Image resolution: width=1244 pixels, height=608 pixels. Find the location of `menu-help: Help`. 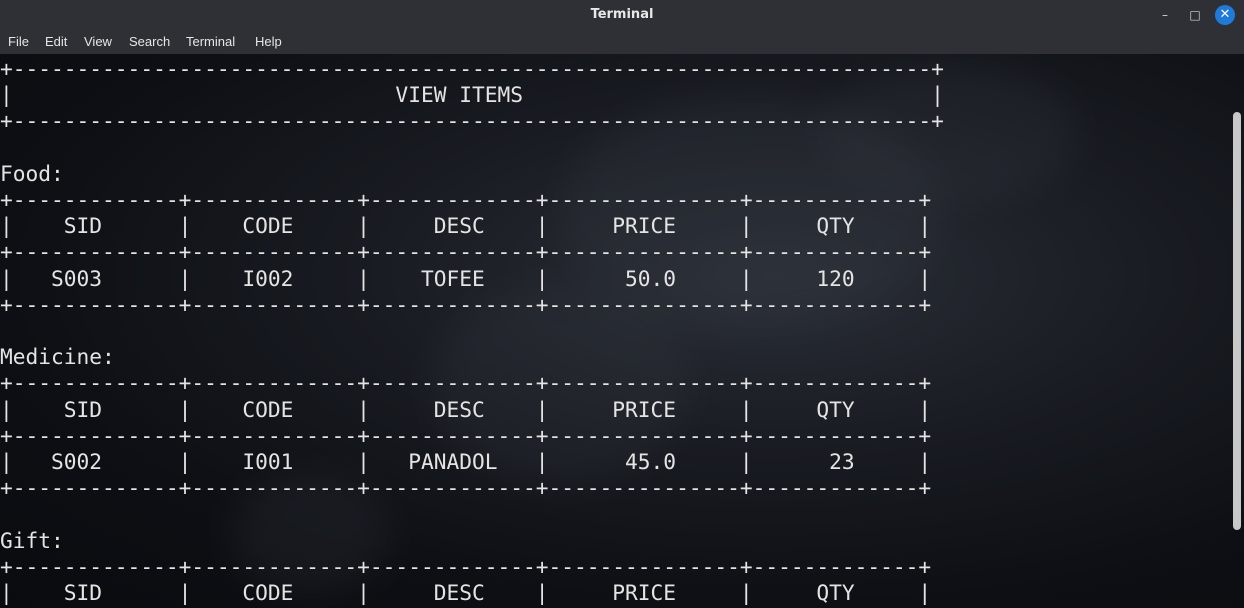

menu-help: Help is located at coordinates (268, 41).